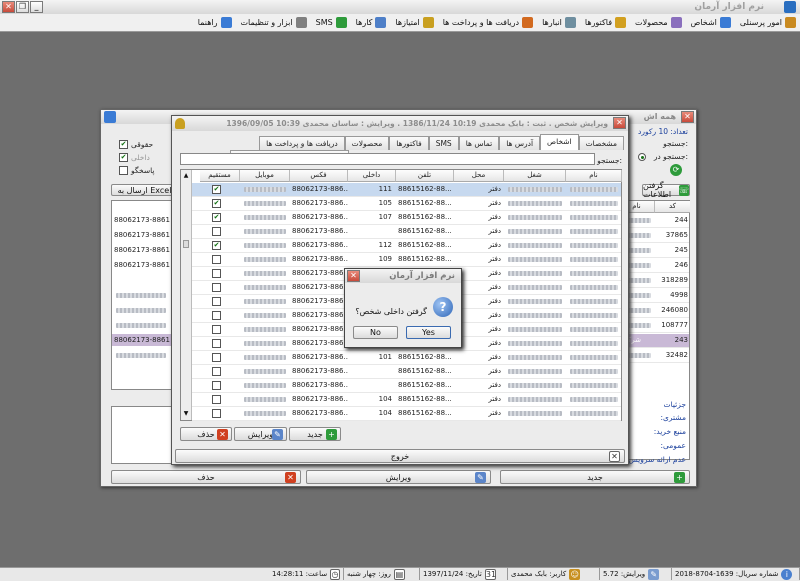 Image resolution: width=800 pixels, height=581 pixels. Describe the element at coordinates (654, 251) in the screenshot. I see `table-row: 245` at that location.